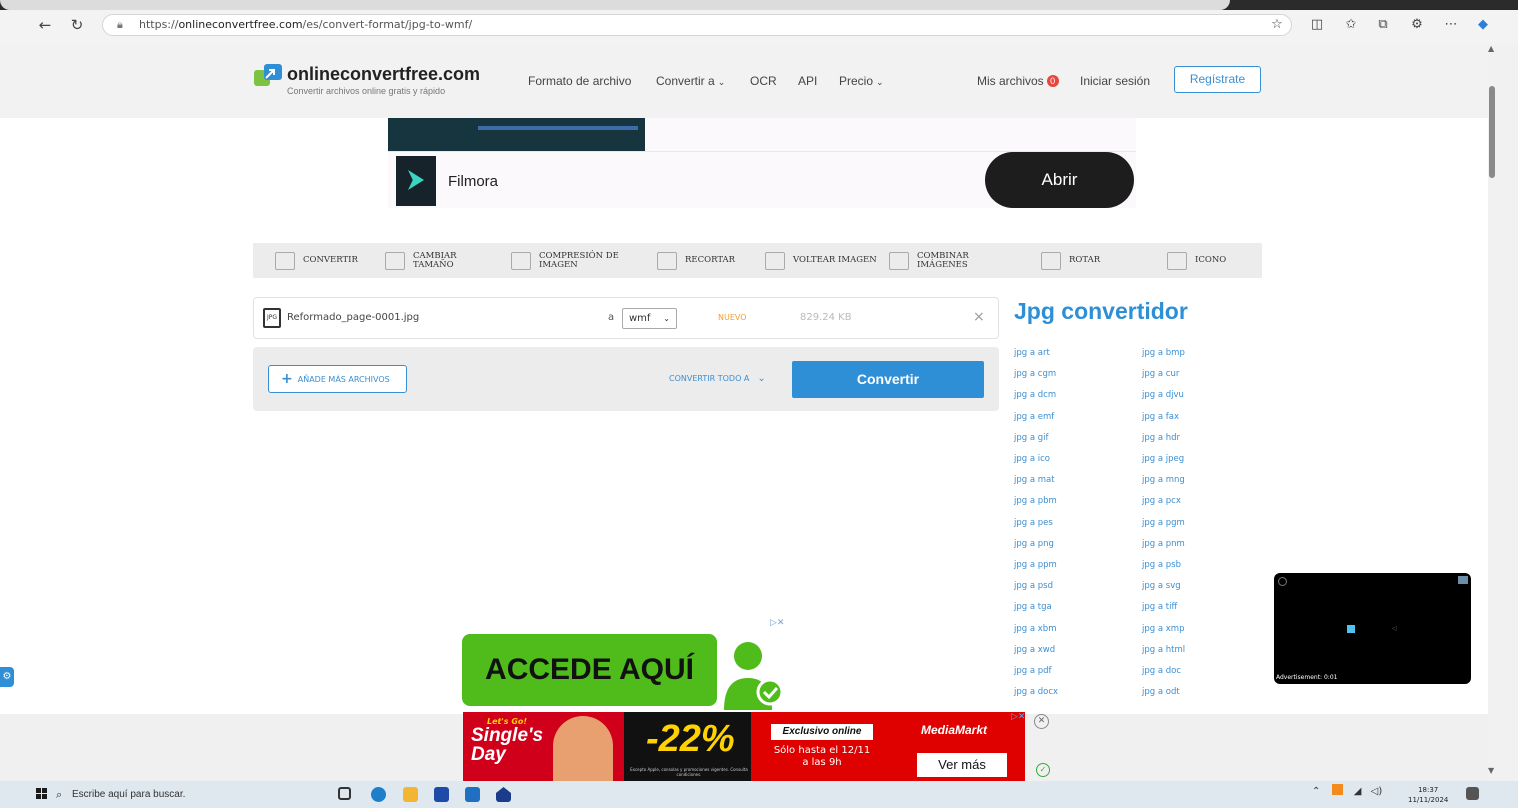 The height and width of the screenshot is (808, 1518). Describe the element at coordinates (1163, 353) in the screenshot. I see `jpg-format-link: jpg a bmp` at that location.